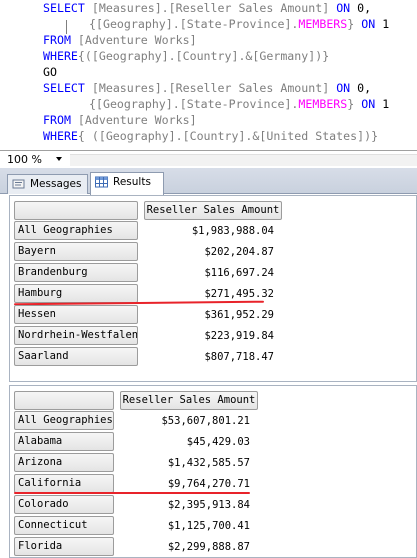 This screenshot has width=417, height=558. What do you see at coordinates (208, 181) in the screenshot?
I see `results-tab-bar: Messages Results` at bounding box center [208, 181].